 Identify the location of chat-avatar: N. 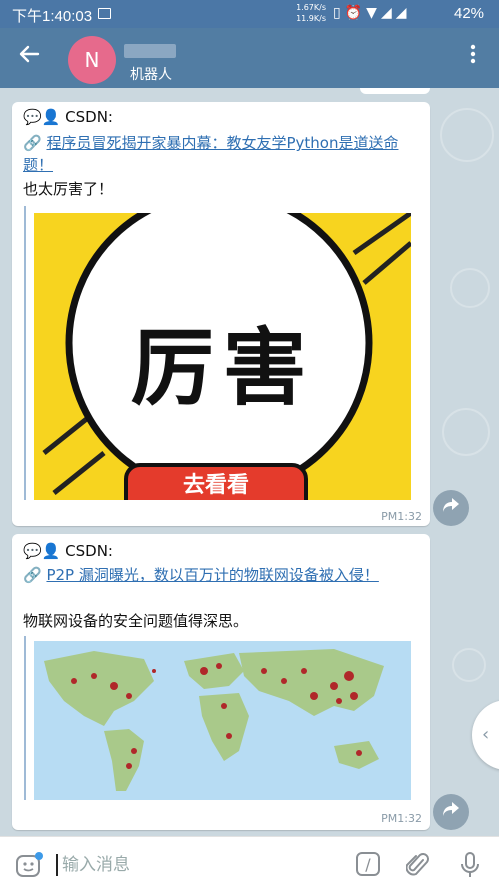
(92, 60).